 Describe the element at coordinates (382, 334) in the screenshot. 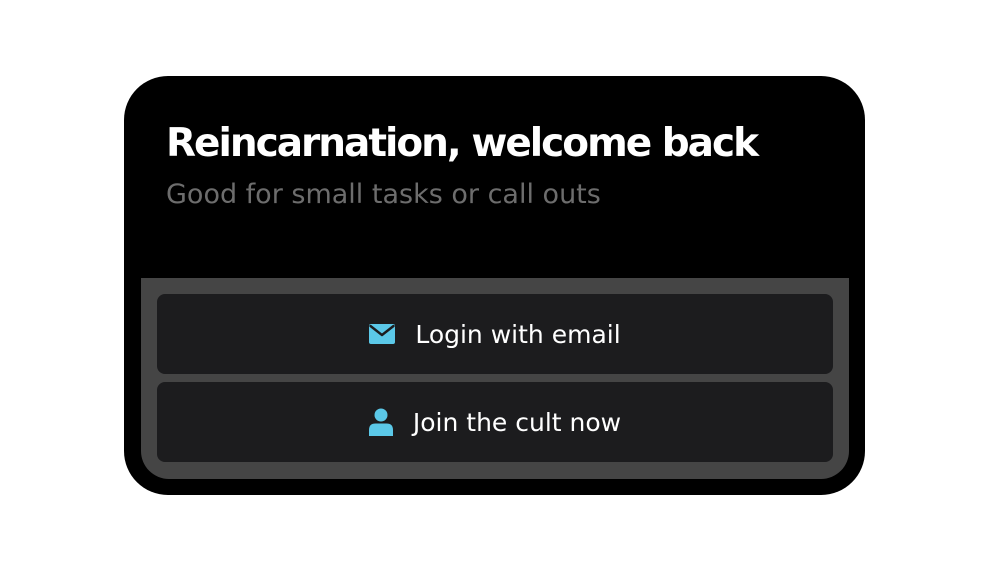

I see `mail-icon` at that location.